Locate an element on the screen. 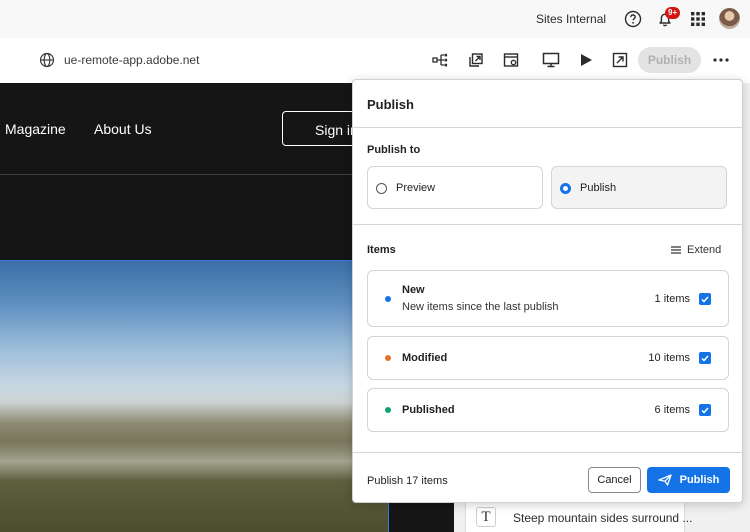 This screenshot has width=750, height=532. editor-toolbar: ue-remote-app.adobe.net Publish is located at coordinates (375, 60).